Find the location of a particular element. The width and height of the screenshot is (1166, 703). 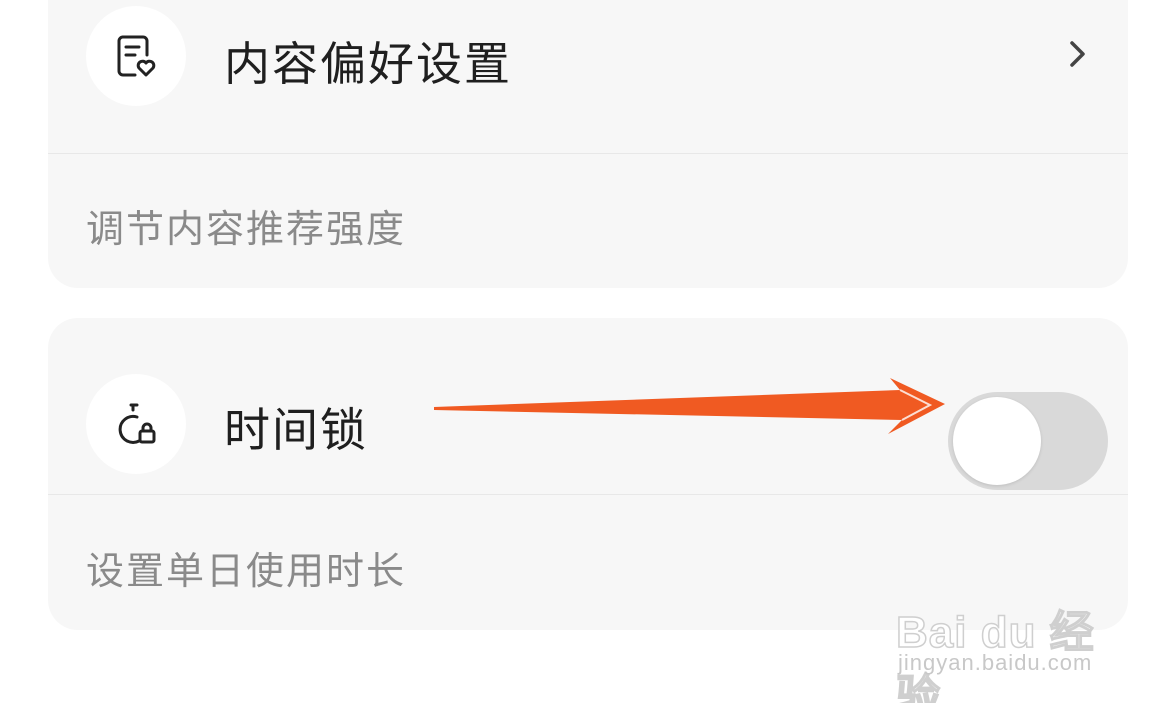

timer-lock-icon is located at coordinates (137, 423).